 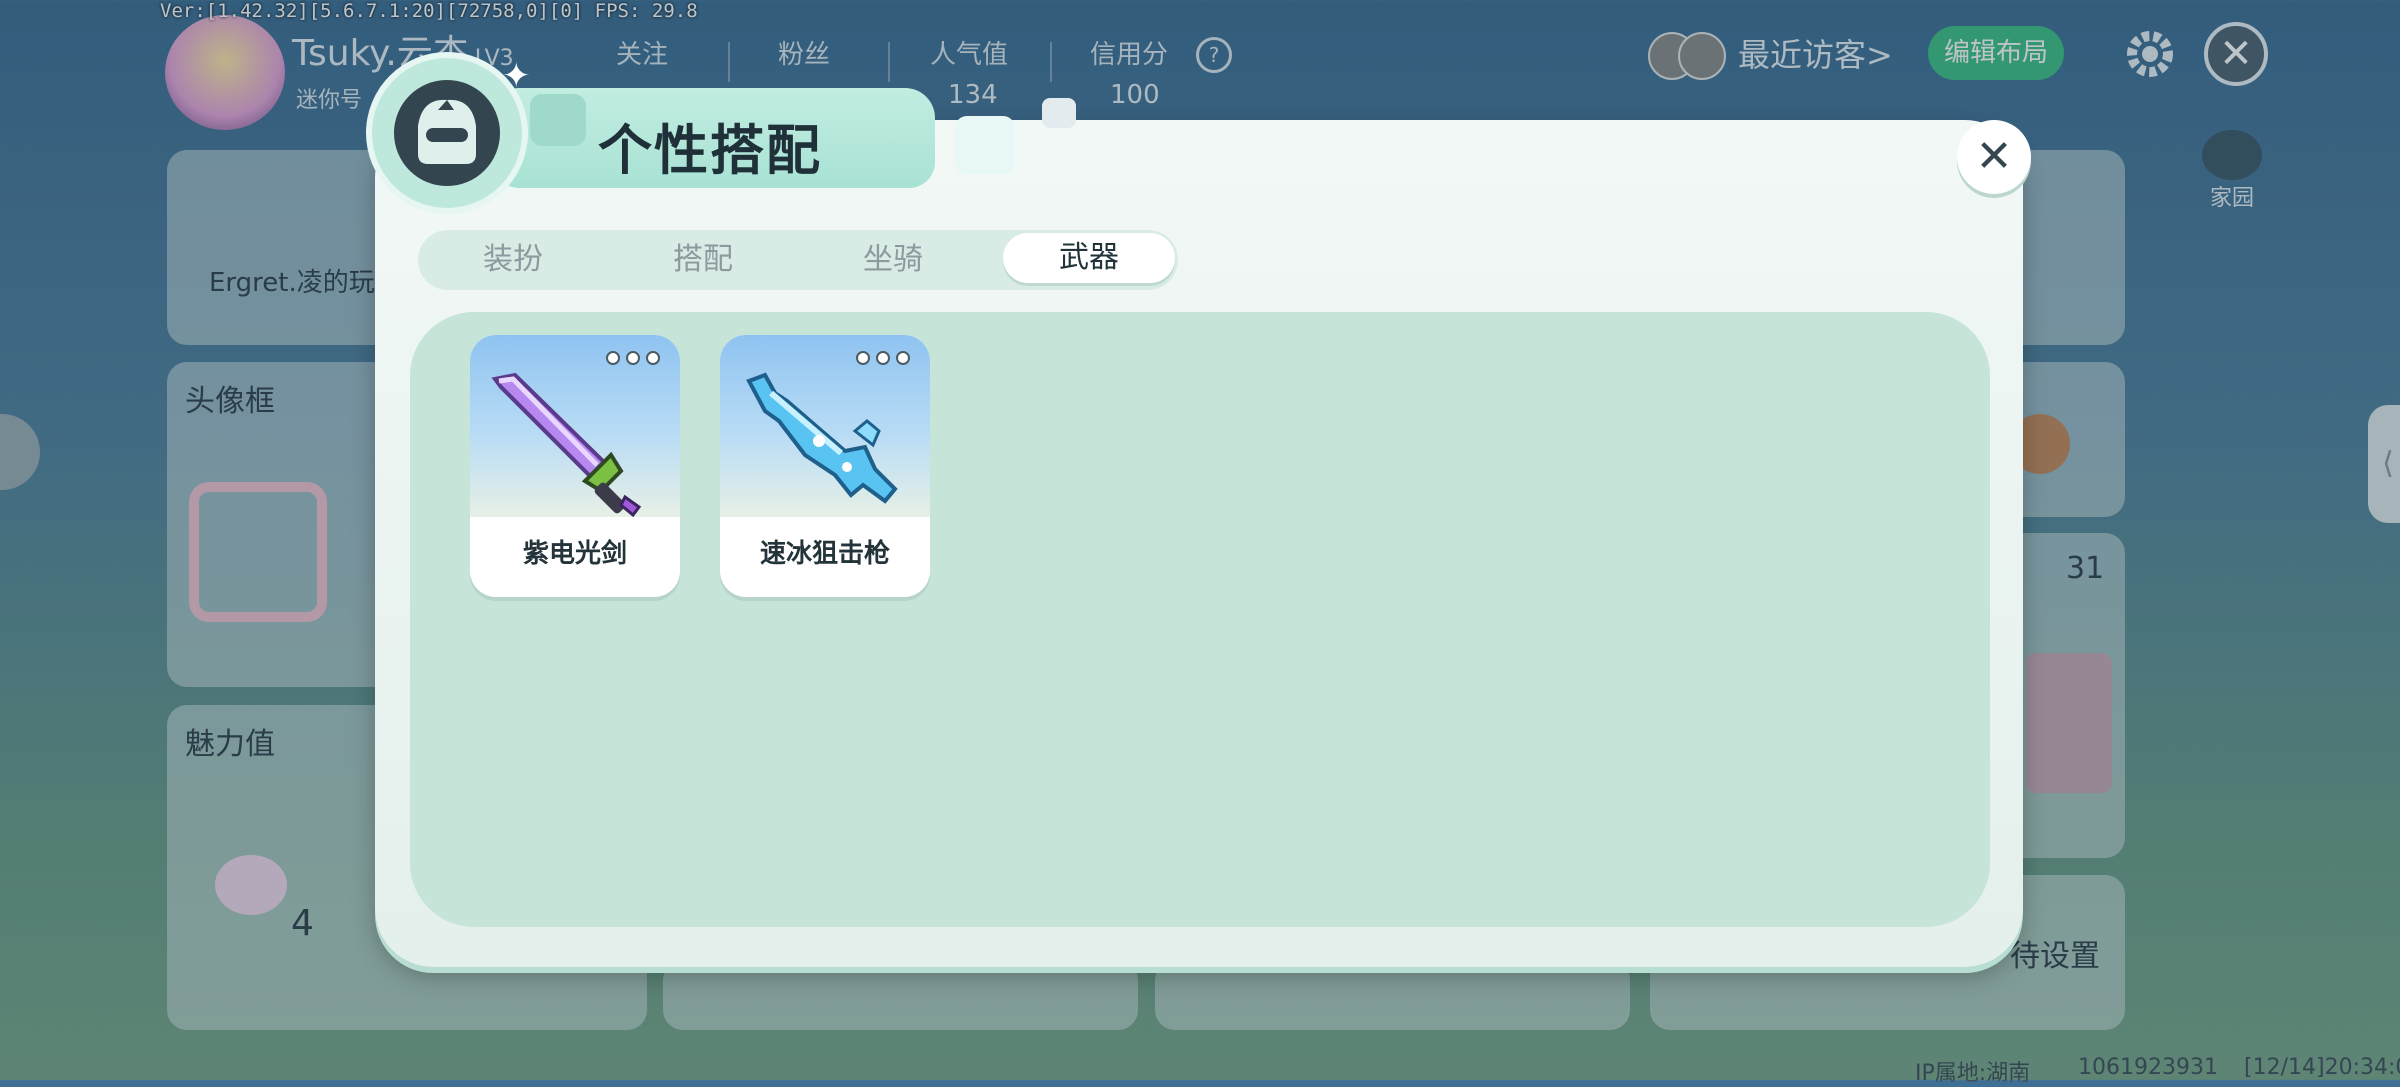 I want to click on modal-title: 个性搭配, so click(x=710, y=150).